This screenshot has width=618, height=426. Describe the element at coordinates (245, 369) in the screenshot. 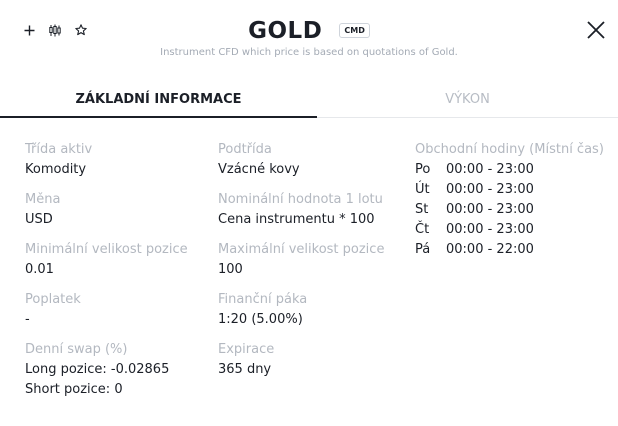

I see `expiration-value: 365 dny` at that location.